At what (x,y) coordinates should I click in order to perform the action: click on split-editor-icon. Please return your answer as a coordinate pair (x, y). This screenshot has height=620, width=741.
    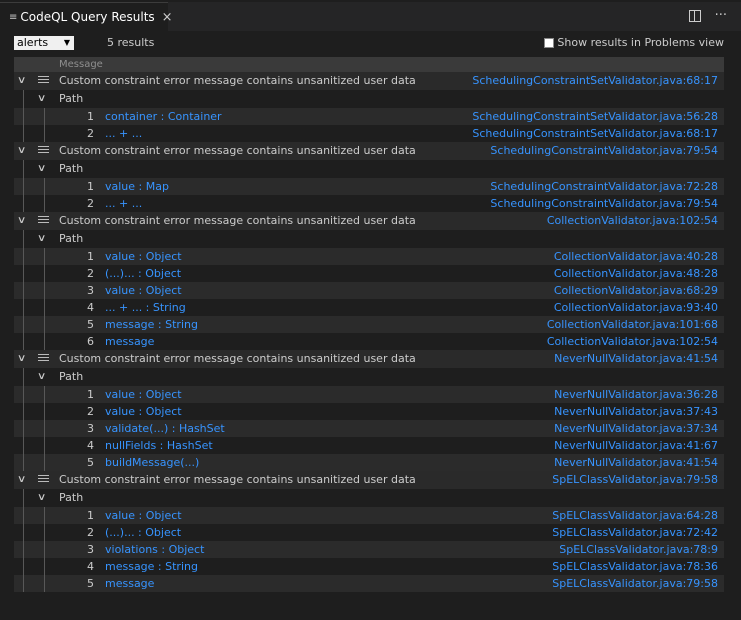
    Looking at the image, I should click on (694, 16).